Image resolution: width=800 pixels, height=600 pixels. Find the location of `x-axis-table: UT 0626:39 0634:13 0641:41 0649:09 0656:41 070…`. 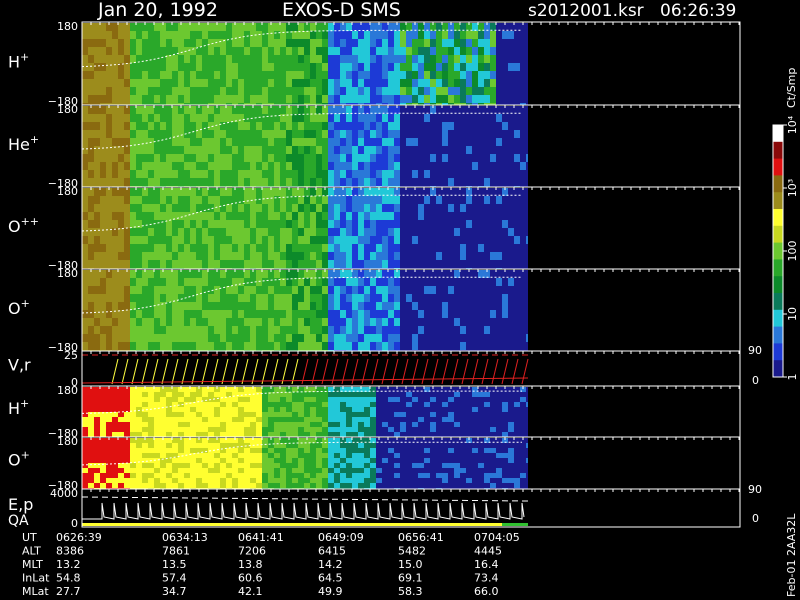

x-axis-table: UT 0626:39 0634:13 0641:41 0649:09 0656:41 070… is located at coordinates (271, 564).